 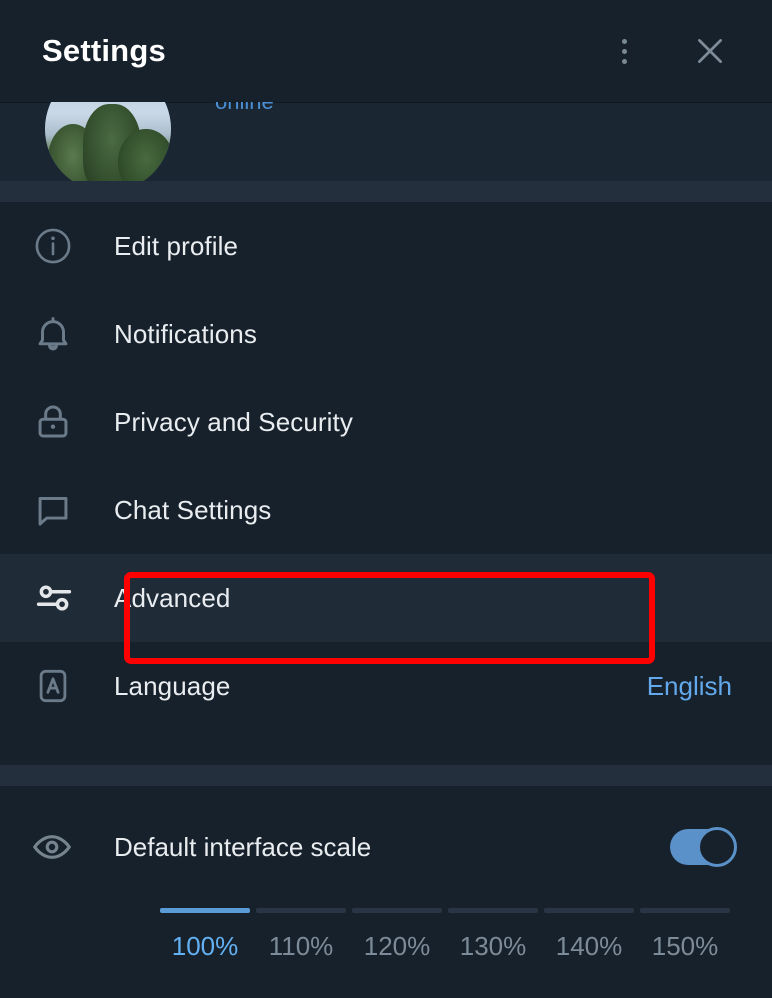 I want to click on language-a-icon, so click(x=70, y=686).